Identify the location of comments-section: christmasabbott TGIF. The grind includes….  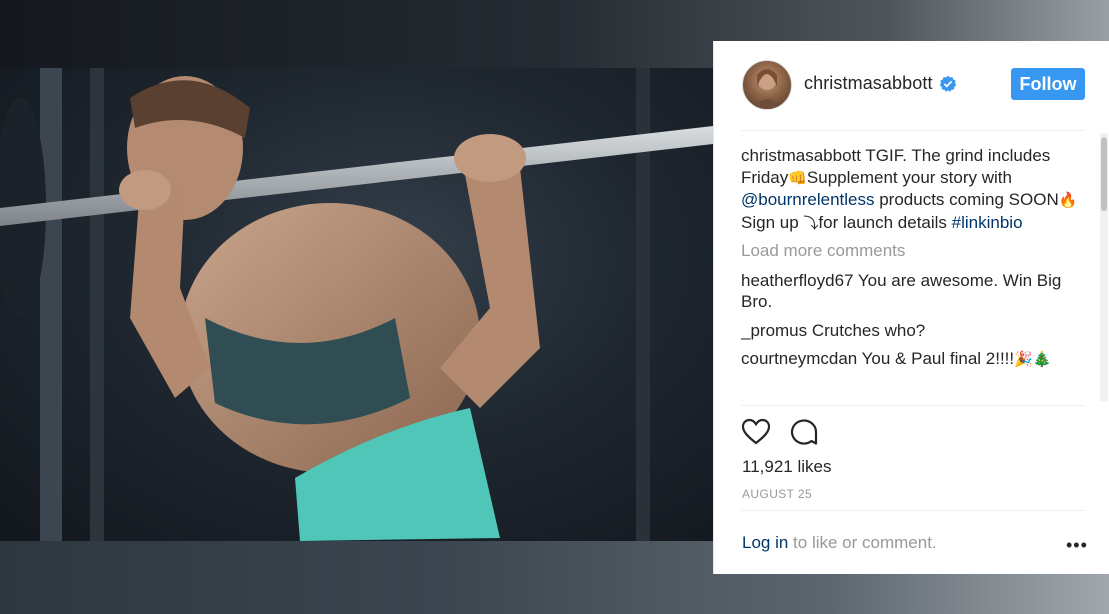
(917, 274).